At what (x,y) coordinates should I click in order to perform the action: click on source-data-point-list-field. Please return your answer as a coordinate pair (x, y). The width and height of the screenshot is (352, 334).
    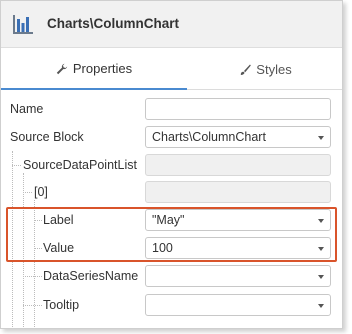
    Looking at the image, I should click on (238, 165).